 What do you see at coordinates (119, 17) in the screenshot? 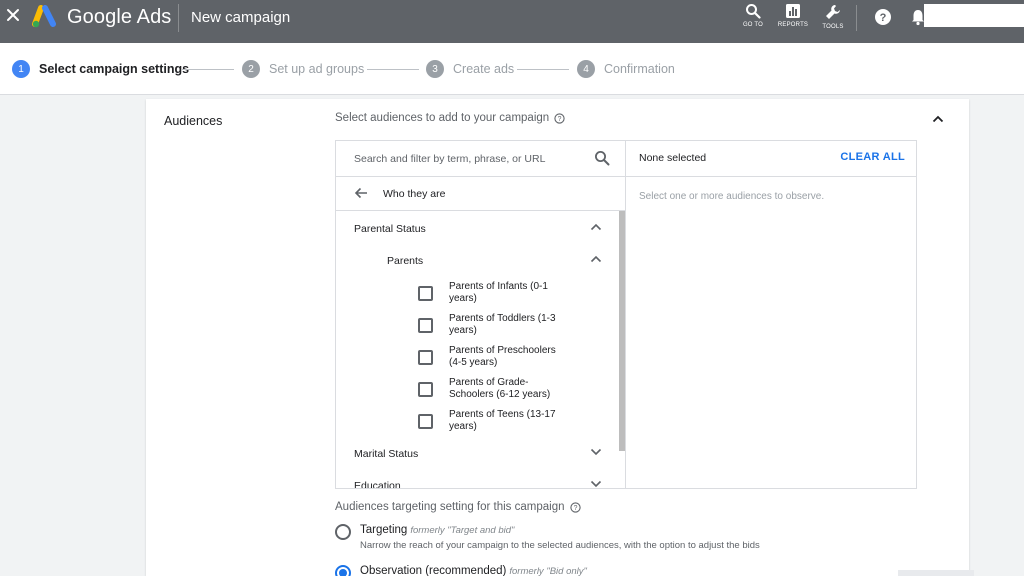
I see `brand-name: Google Ads` at bounding box center [119, 17].